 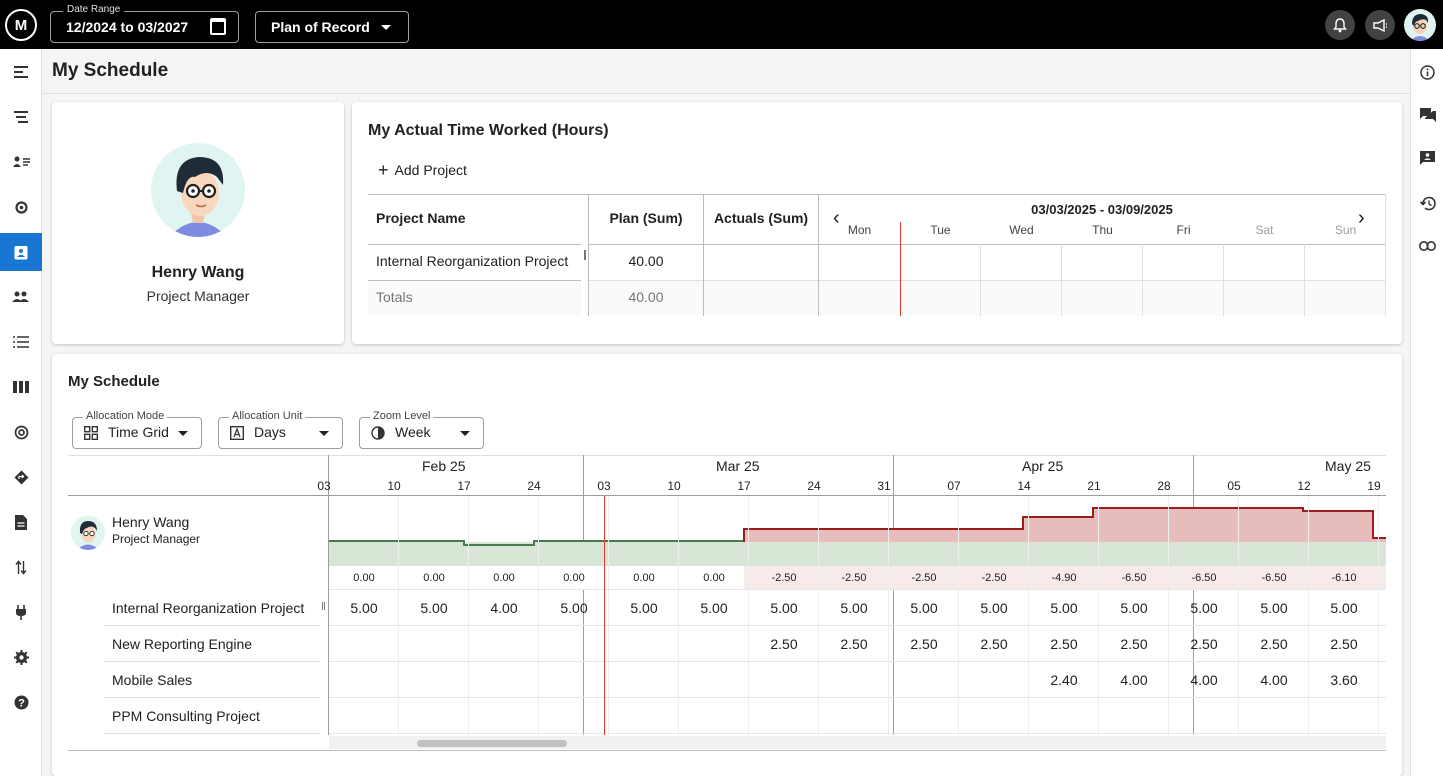 I want to click on horizontal-scrollbar, so click(x=857, y=742).